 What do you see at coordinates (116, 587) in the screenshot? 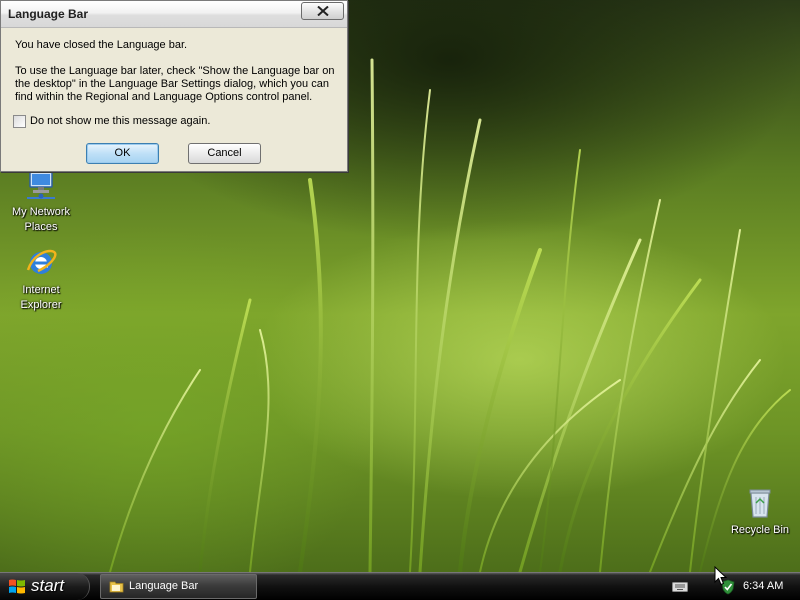
I see `folder-icon` at bounding box center [116, 587].